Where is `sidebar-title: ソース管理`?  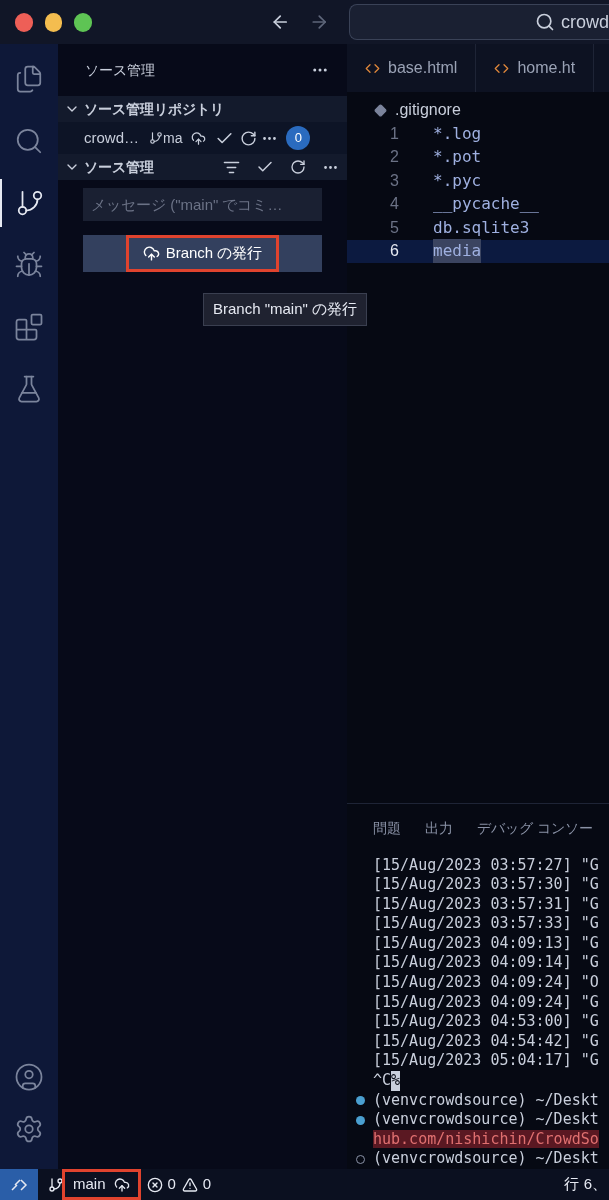 sidebar-title: ソース管理 is located at coordinates (120, 70).